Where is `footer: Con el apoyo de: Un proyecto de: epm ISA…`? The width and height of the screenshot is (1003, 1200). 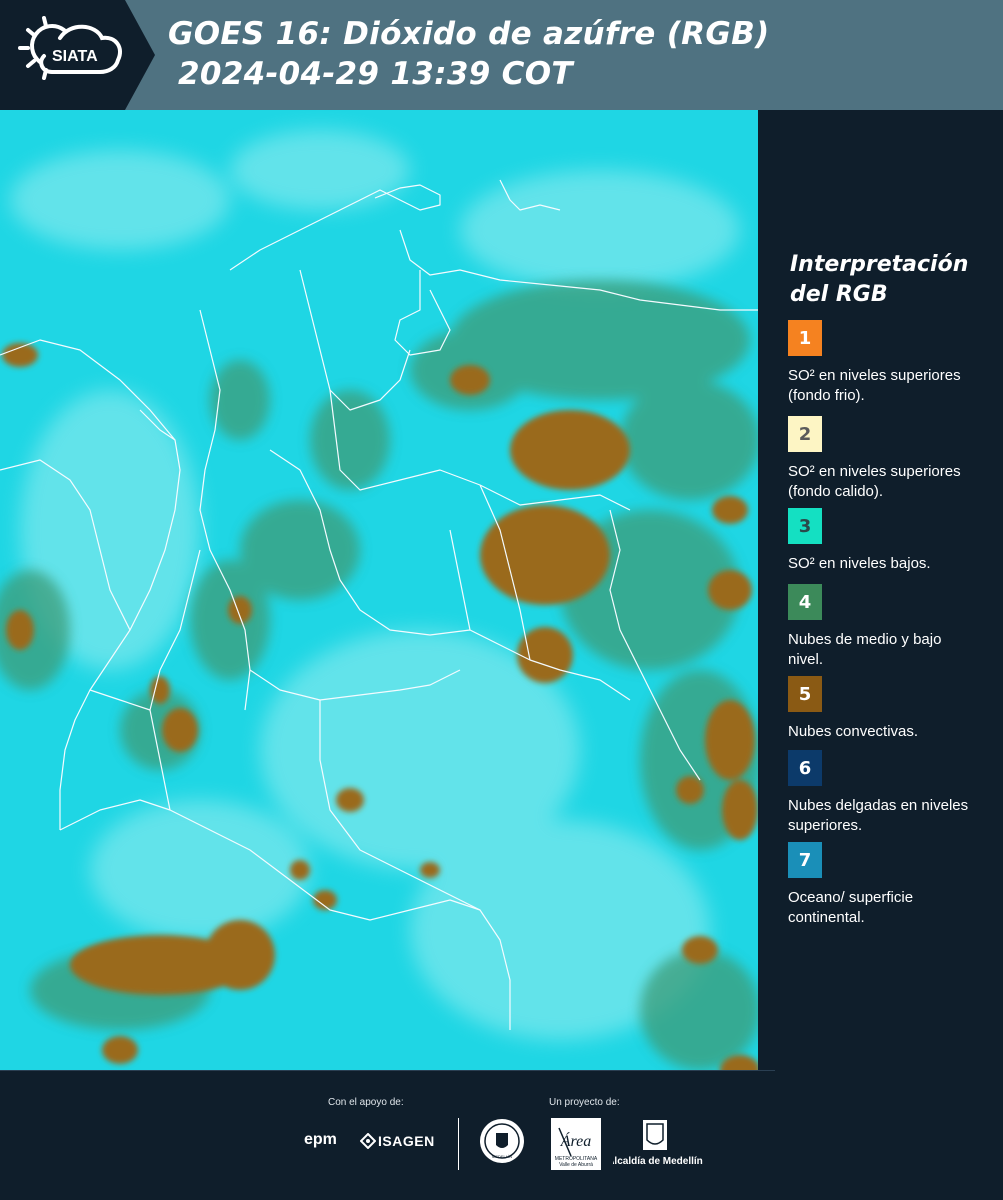 footer: Con el apoyo de: Un proyecto de: epm ISA… is located at coordinates (501, 1135).